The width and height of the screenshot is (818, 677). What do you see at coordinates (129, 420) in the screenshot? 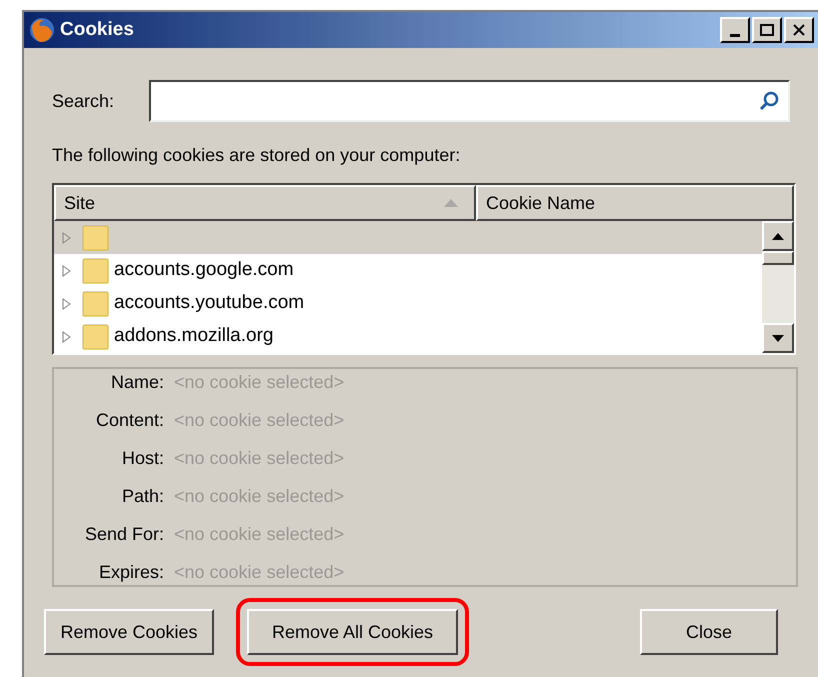
I see `field-label: Content:` at bounding box center [129, 420].